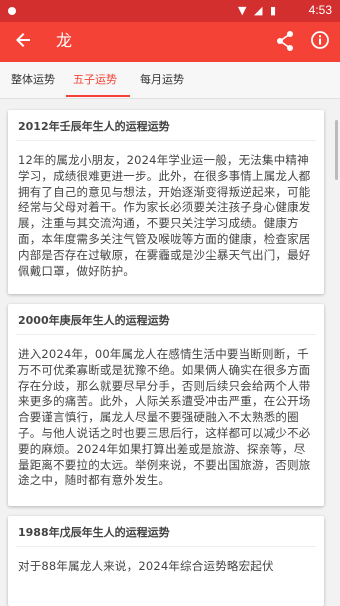 The image size is (340, 606). I want to click on status-time: 4:53, so click(320, 10).